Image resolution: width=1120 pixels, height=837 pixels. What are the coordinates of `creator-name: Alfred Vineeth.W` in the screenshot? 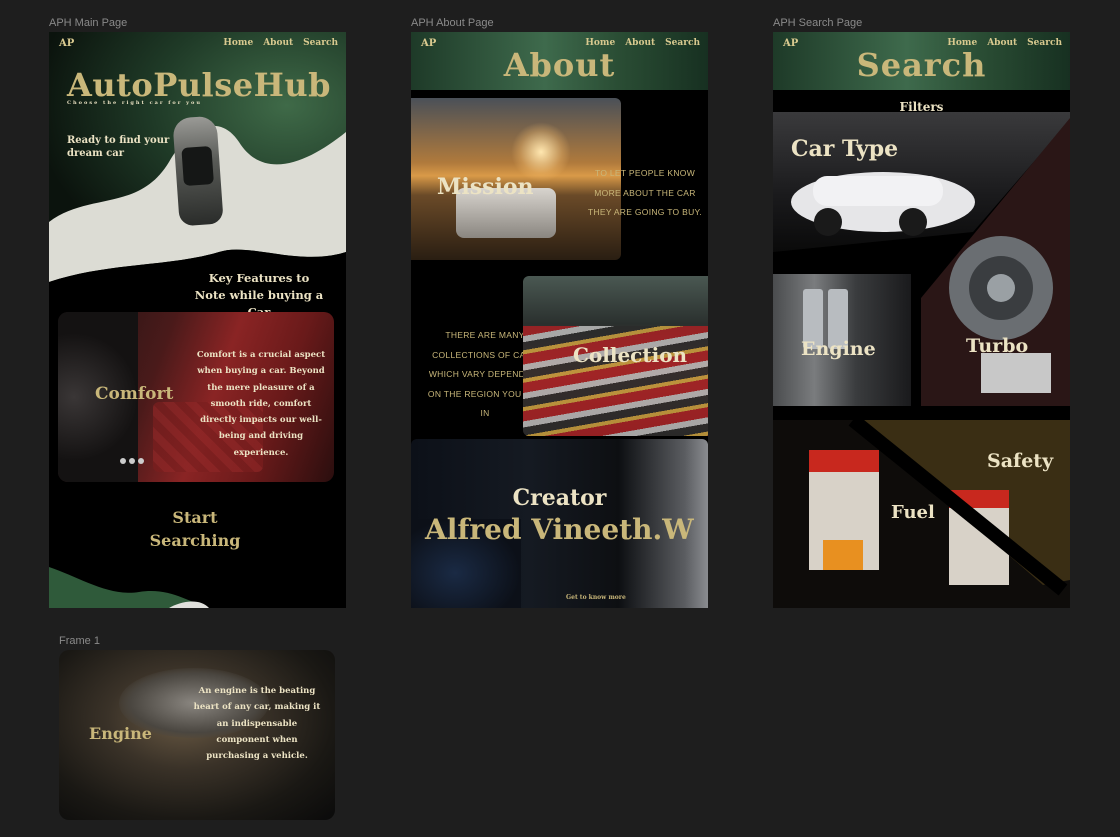 It's located at (559, 529).